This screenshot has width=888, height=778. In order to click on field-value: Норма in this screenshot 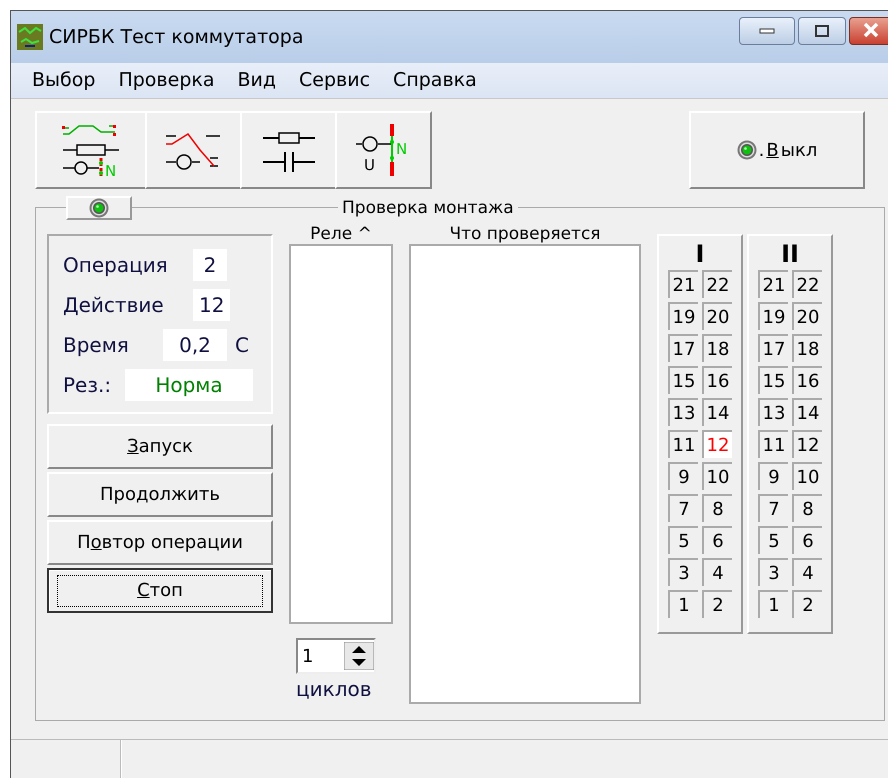, I will do `click(189, 385)`.